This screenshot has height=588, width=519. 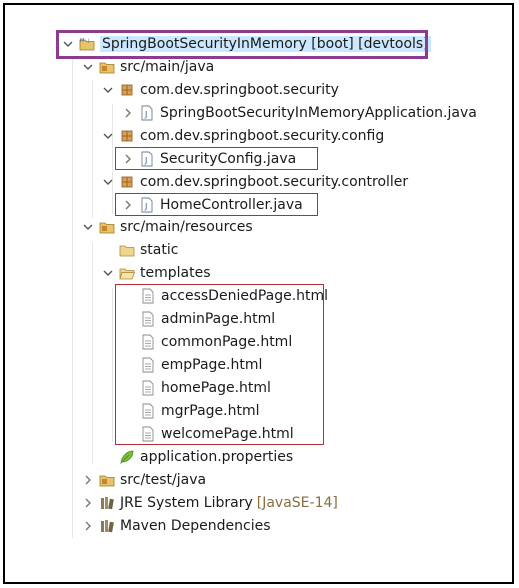 I want to click on package-label: com.dev.springboot.security, so click(x=239, y=90).